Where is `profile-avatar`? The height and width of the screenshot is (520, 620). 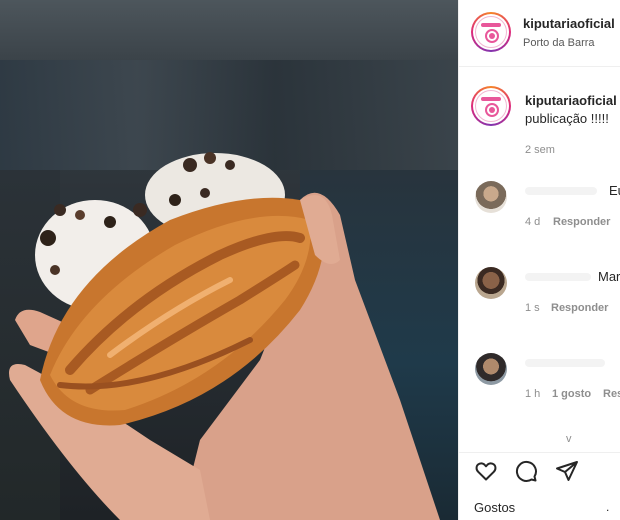
profile-avatar is located at coordinates (491, 32).